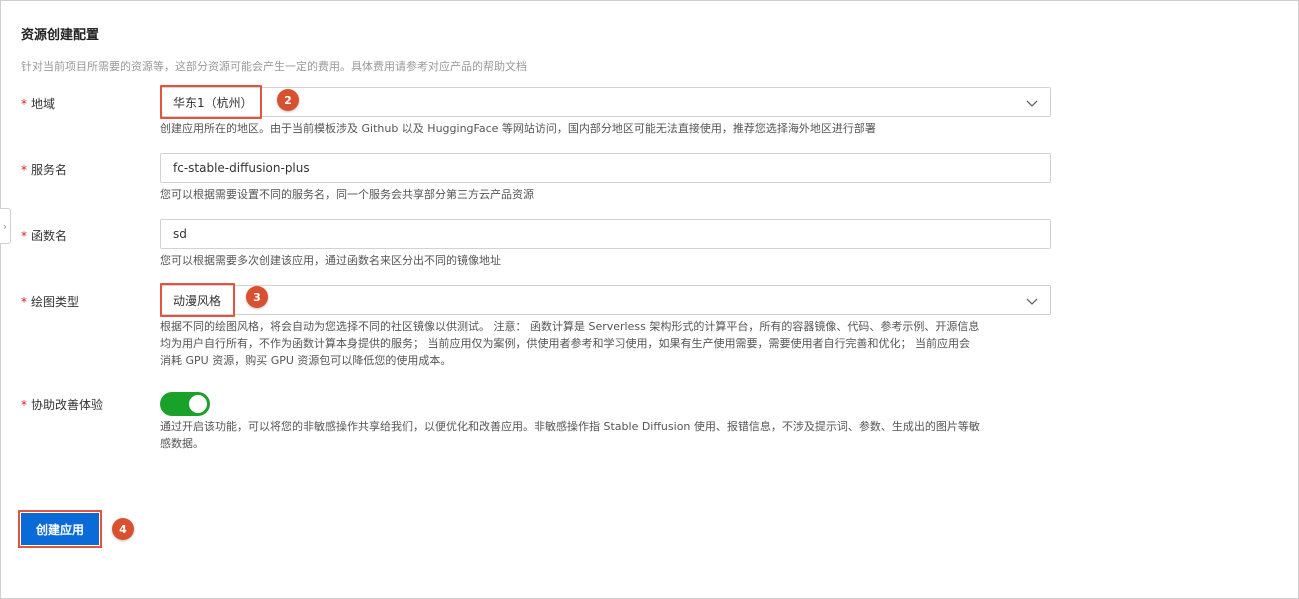 This screenshot has width=1299, height=599. Describe the element at coordinates (60, 35) in the screenshot. I see `section-title: 资源创建配置` at that location.